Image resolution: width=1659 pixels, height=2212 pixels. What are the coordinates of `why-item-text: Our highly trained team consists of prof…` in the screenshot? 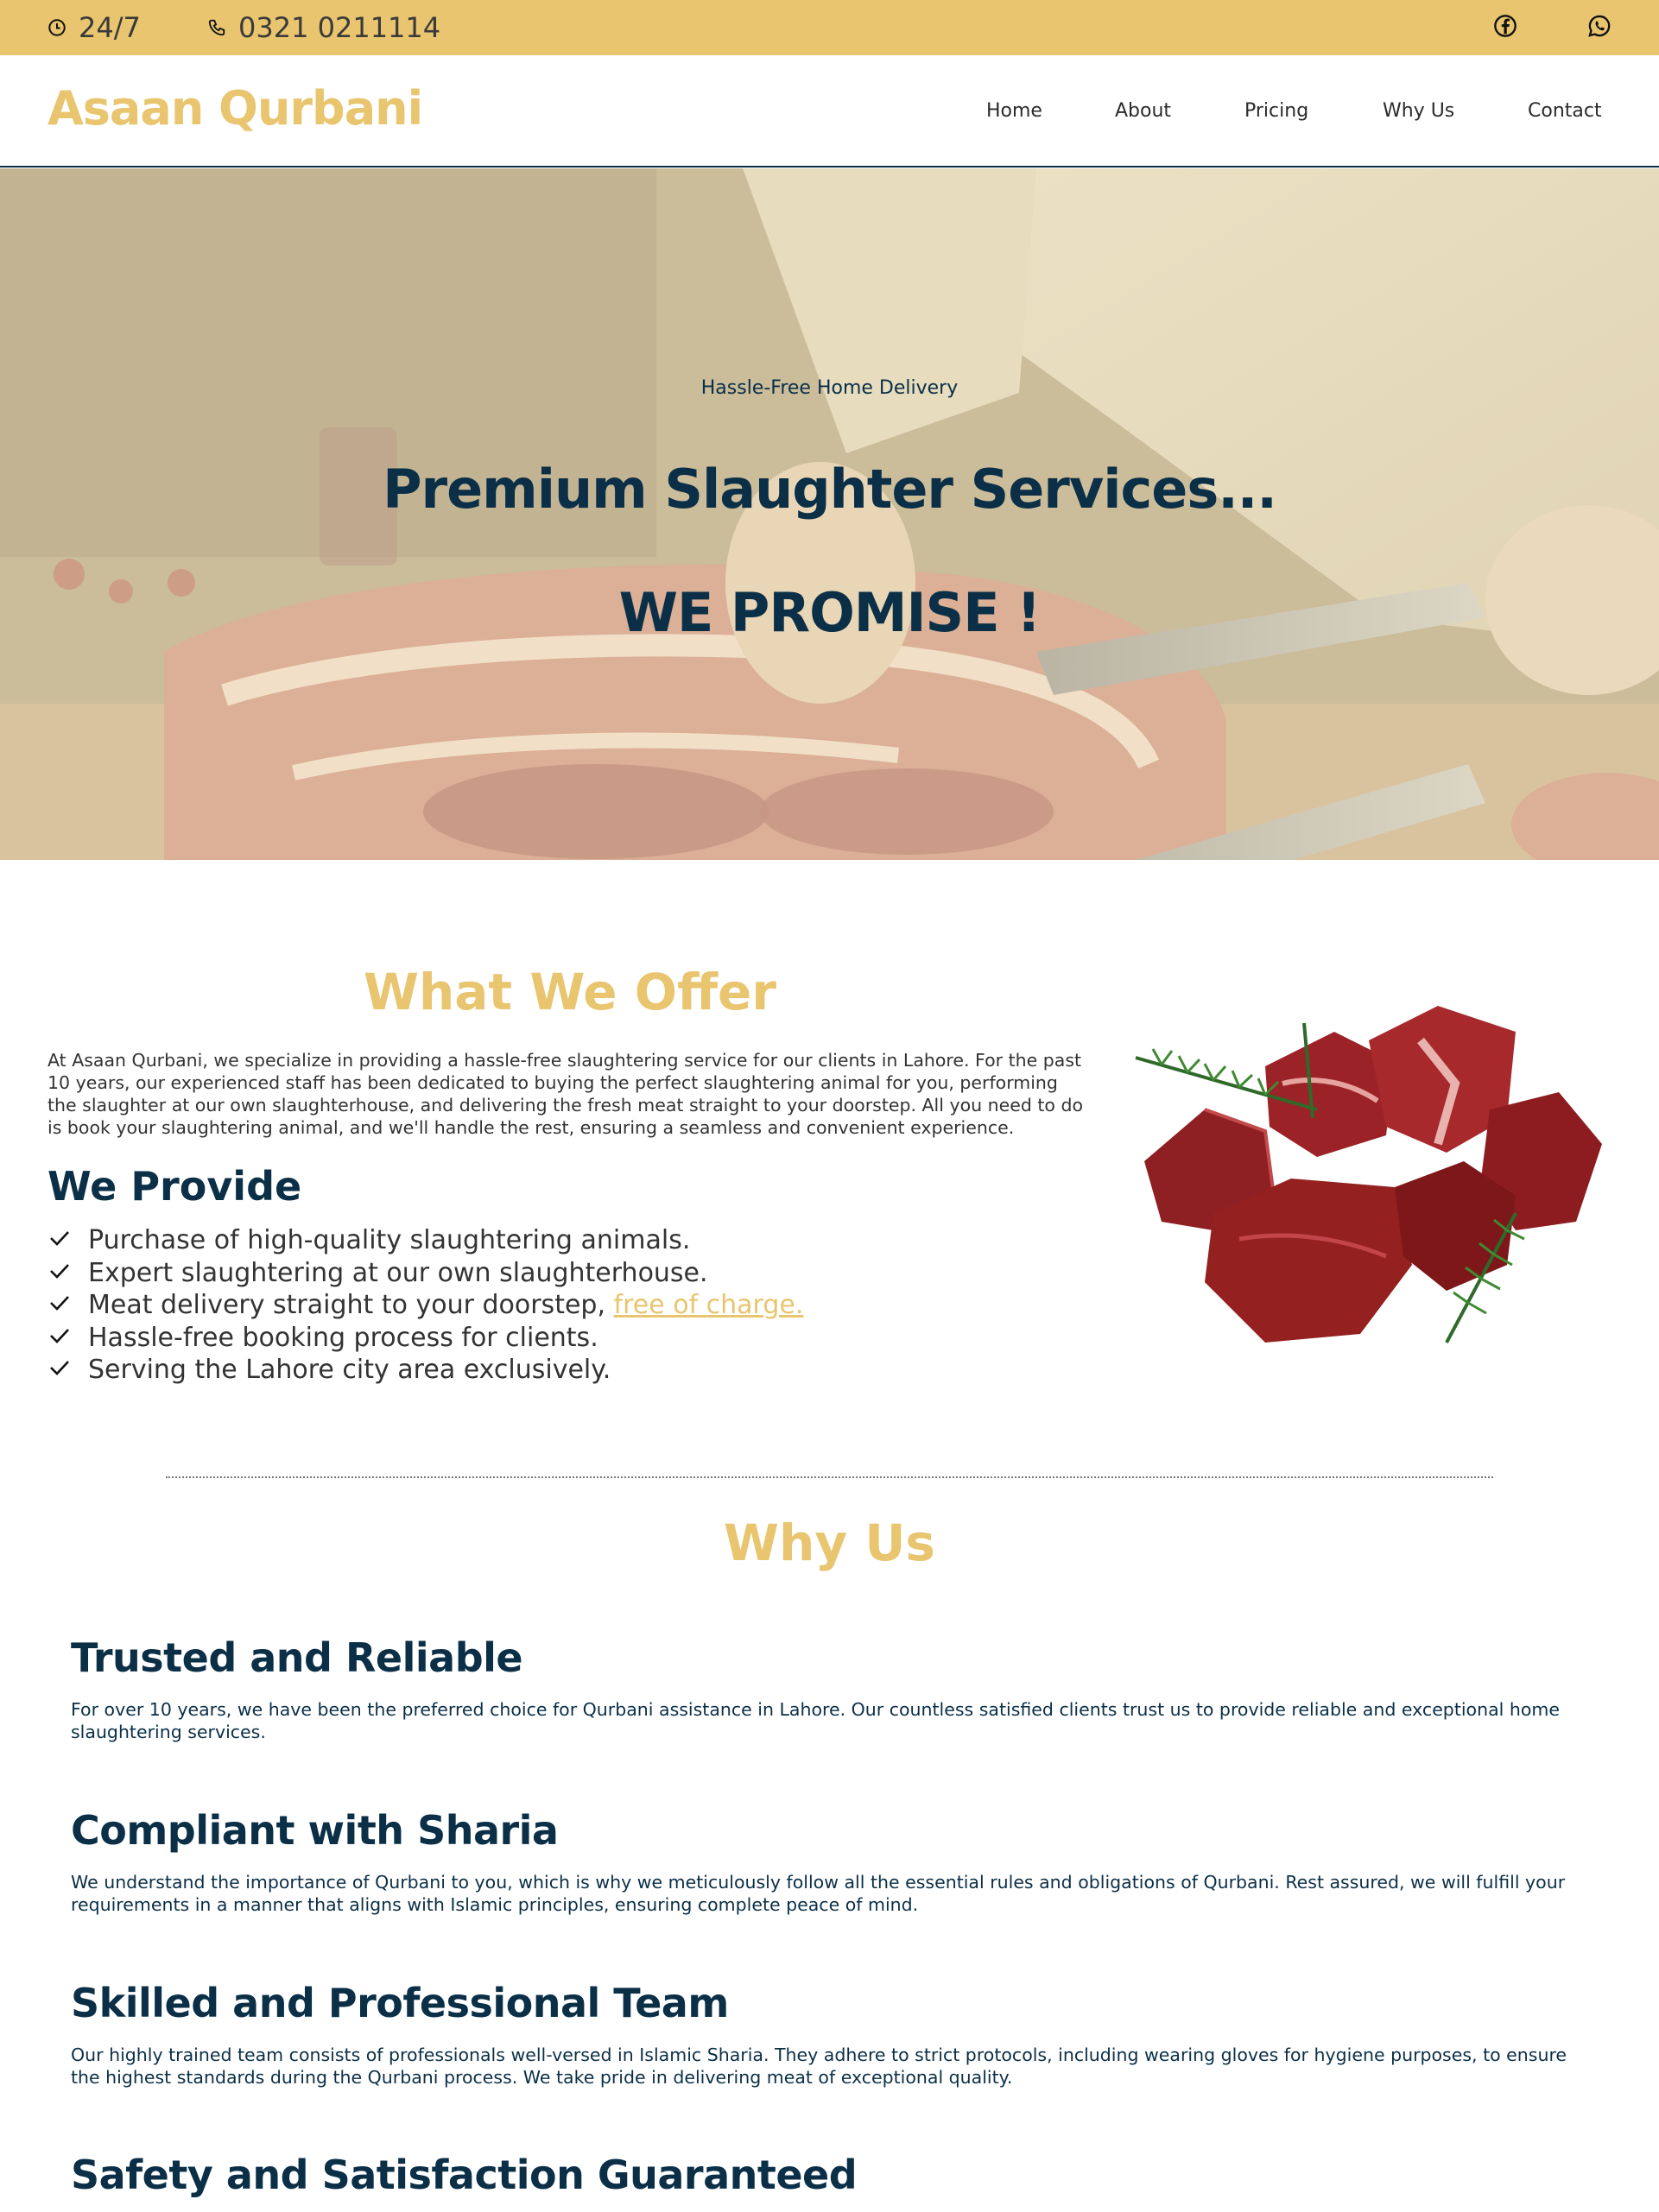 It's located at (819, 2066).